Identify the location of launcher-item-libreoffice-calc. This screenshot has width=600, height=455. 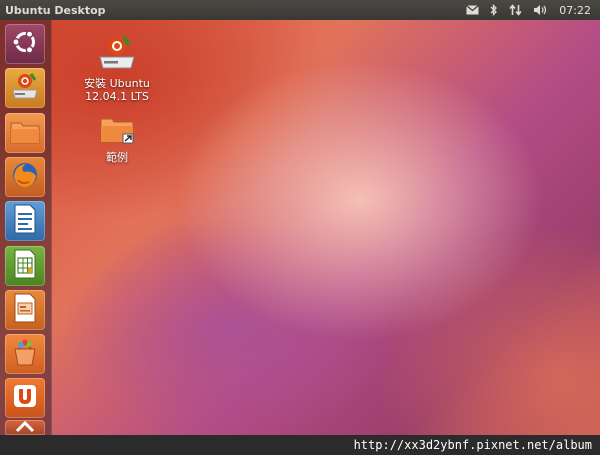
(25, 266).